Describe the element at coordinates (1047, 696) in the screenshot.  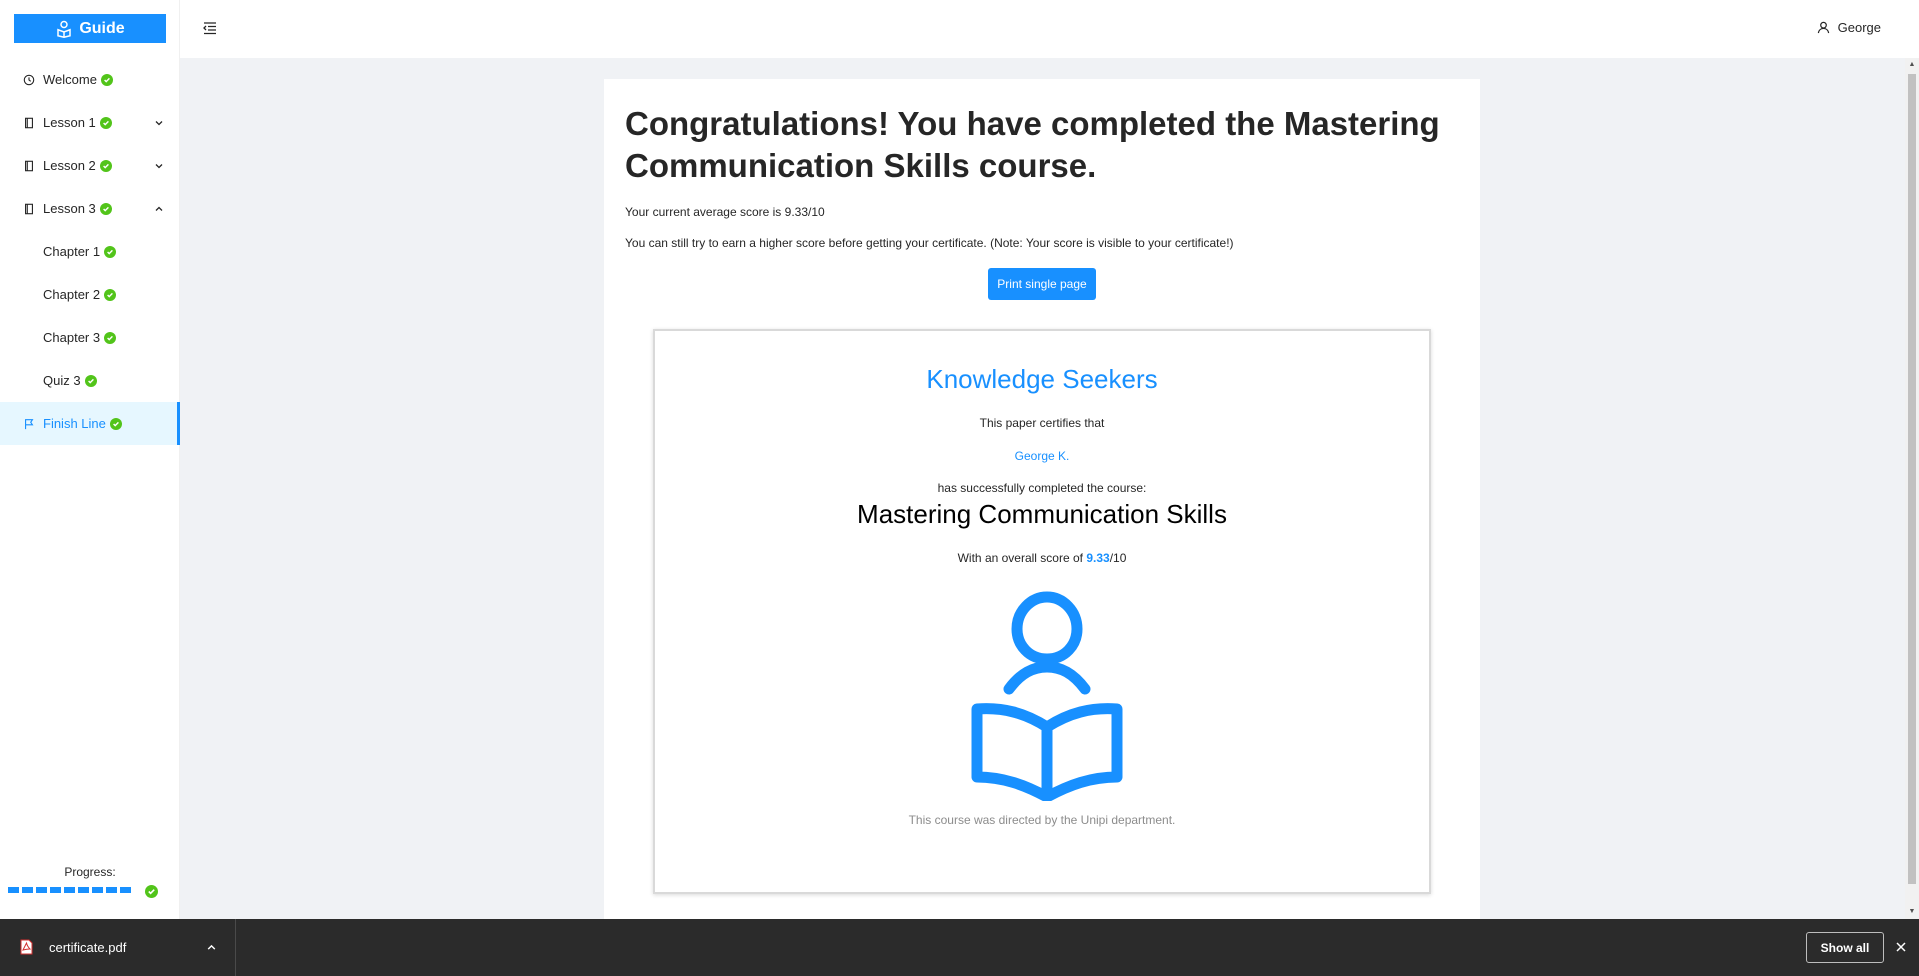
I see `reader-book-icon` at that location.